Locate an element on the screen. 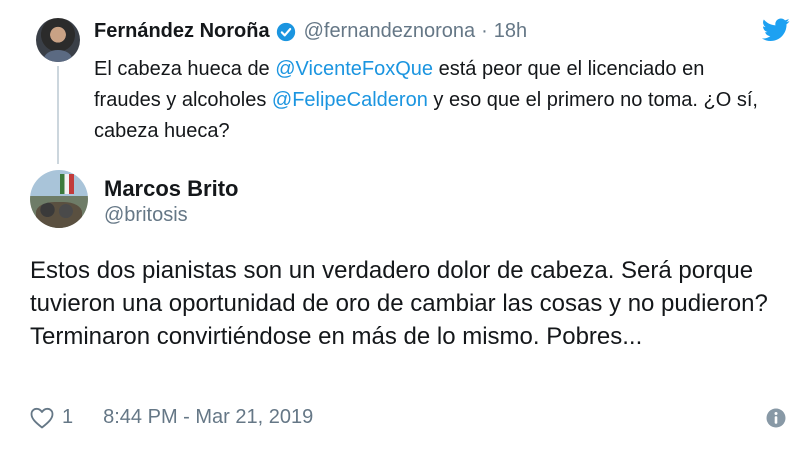  parent-avatar is located at coordinates (58, 40).